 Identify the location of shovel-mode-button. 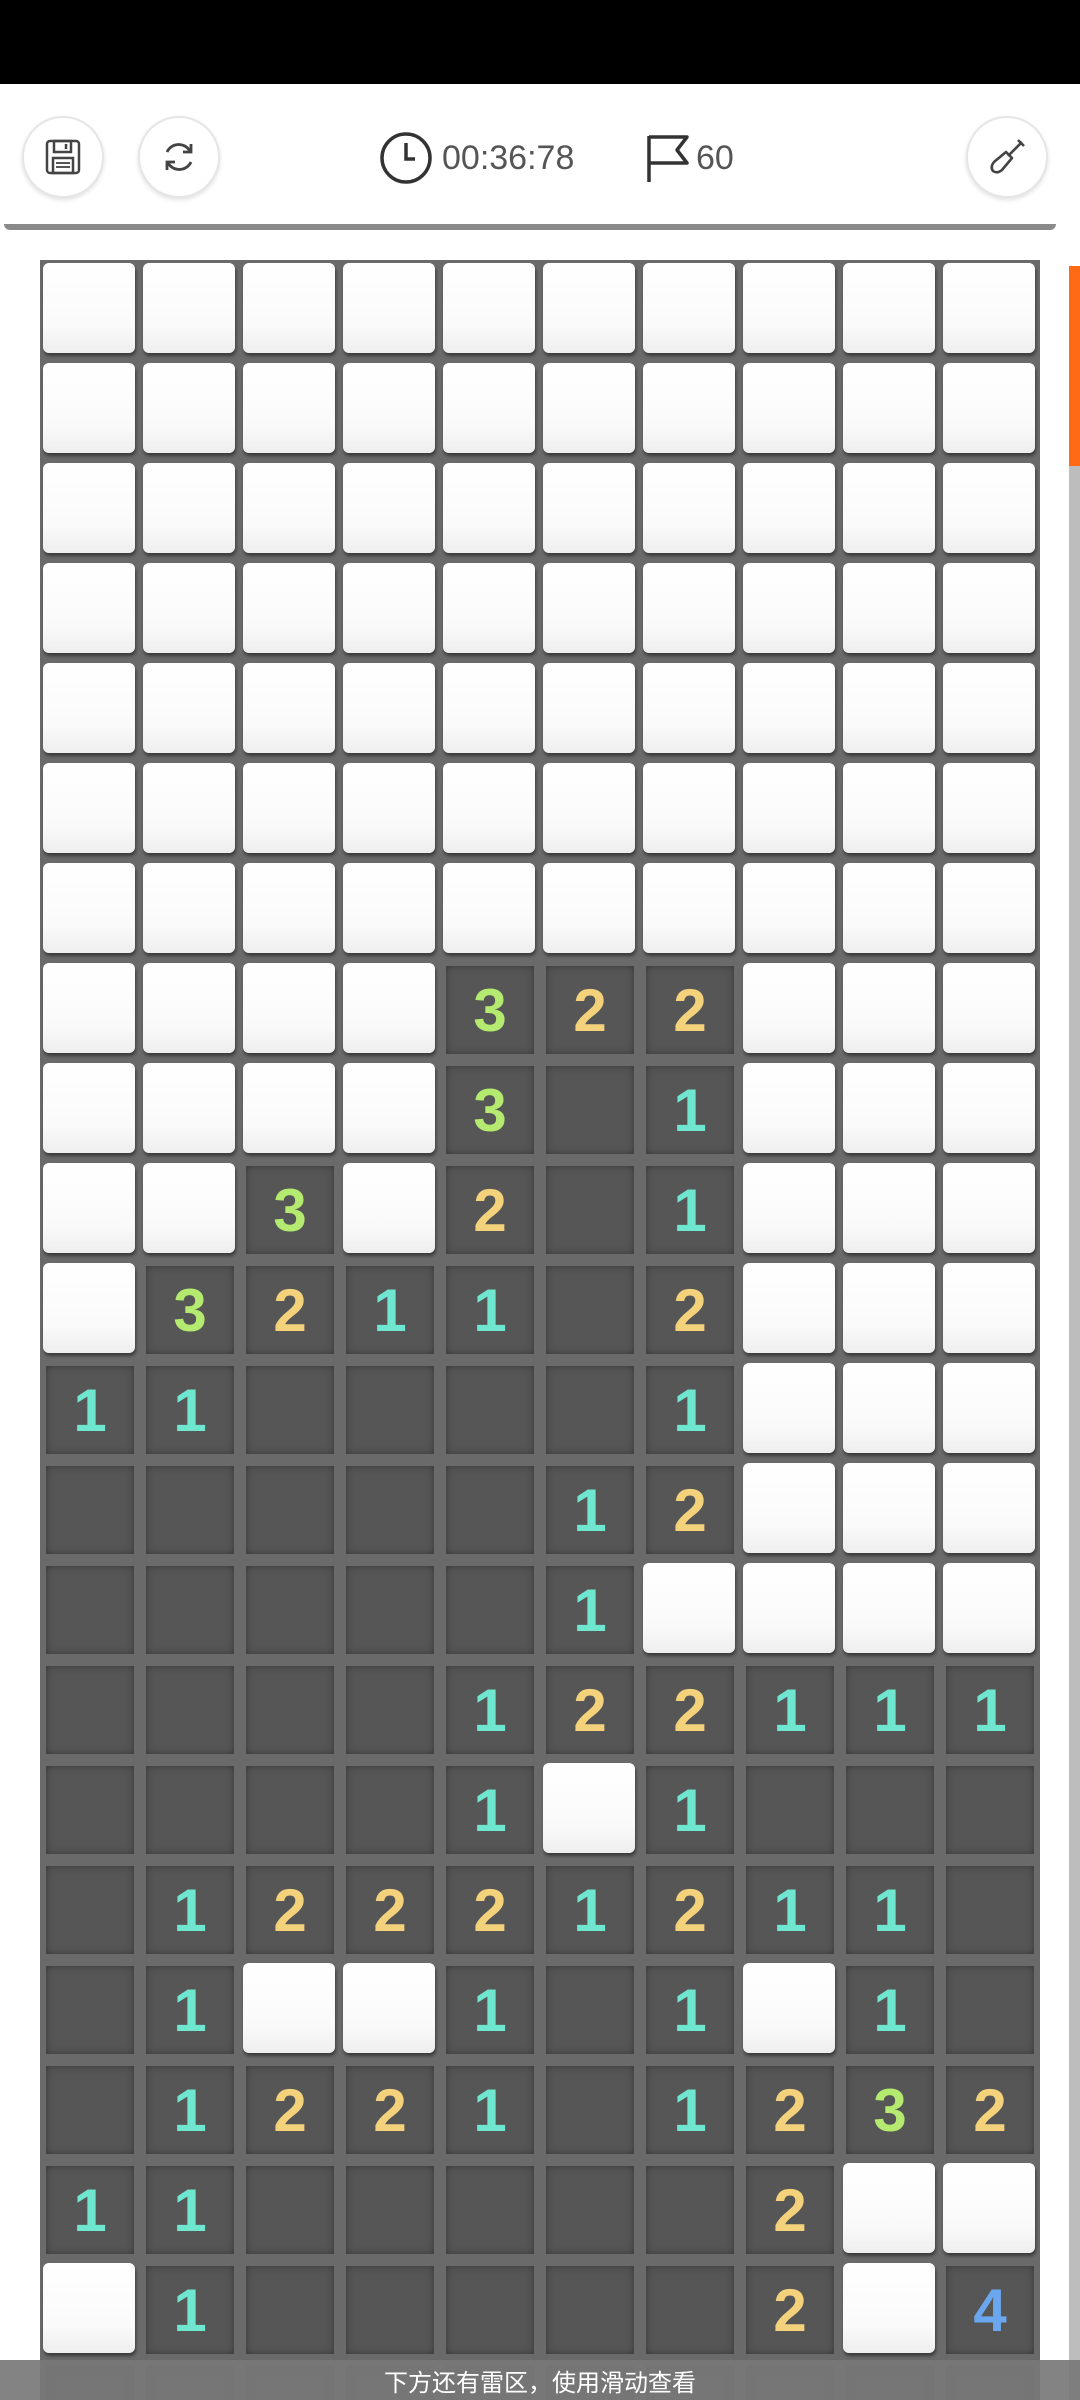
(1007, 157).